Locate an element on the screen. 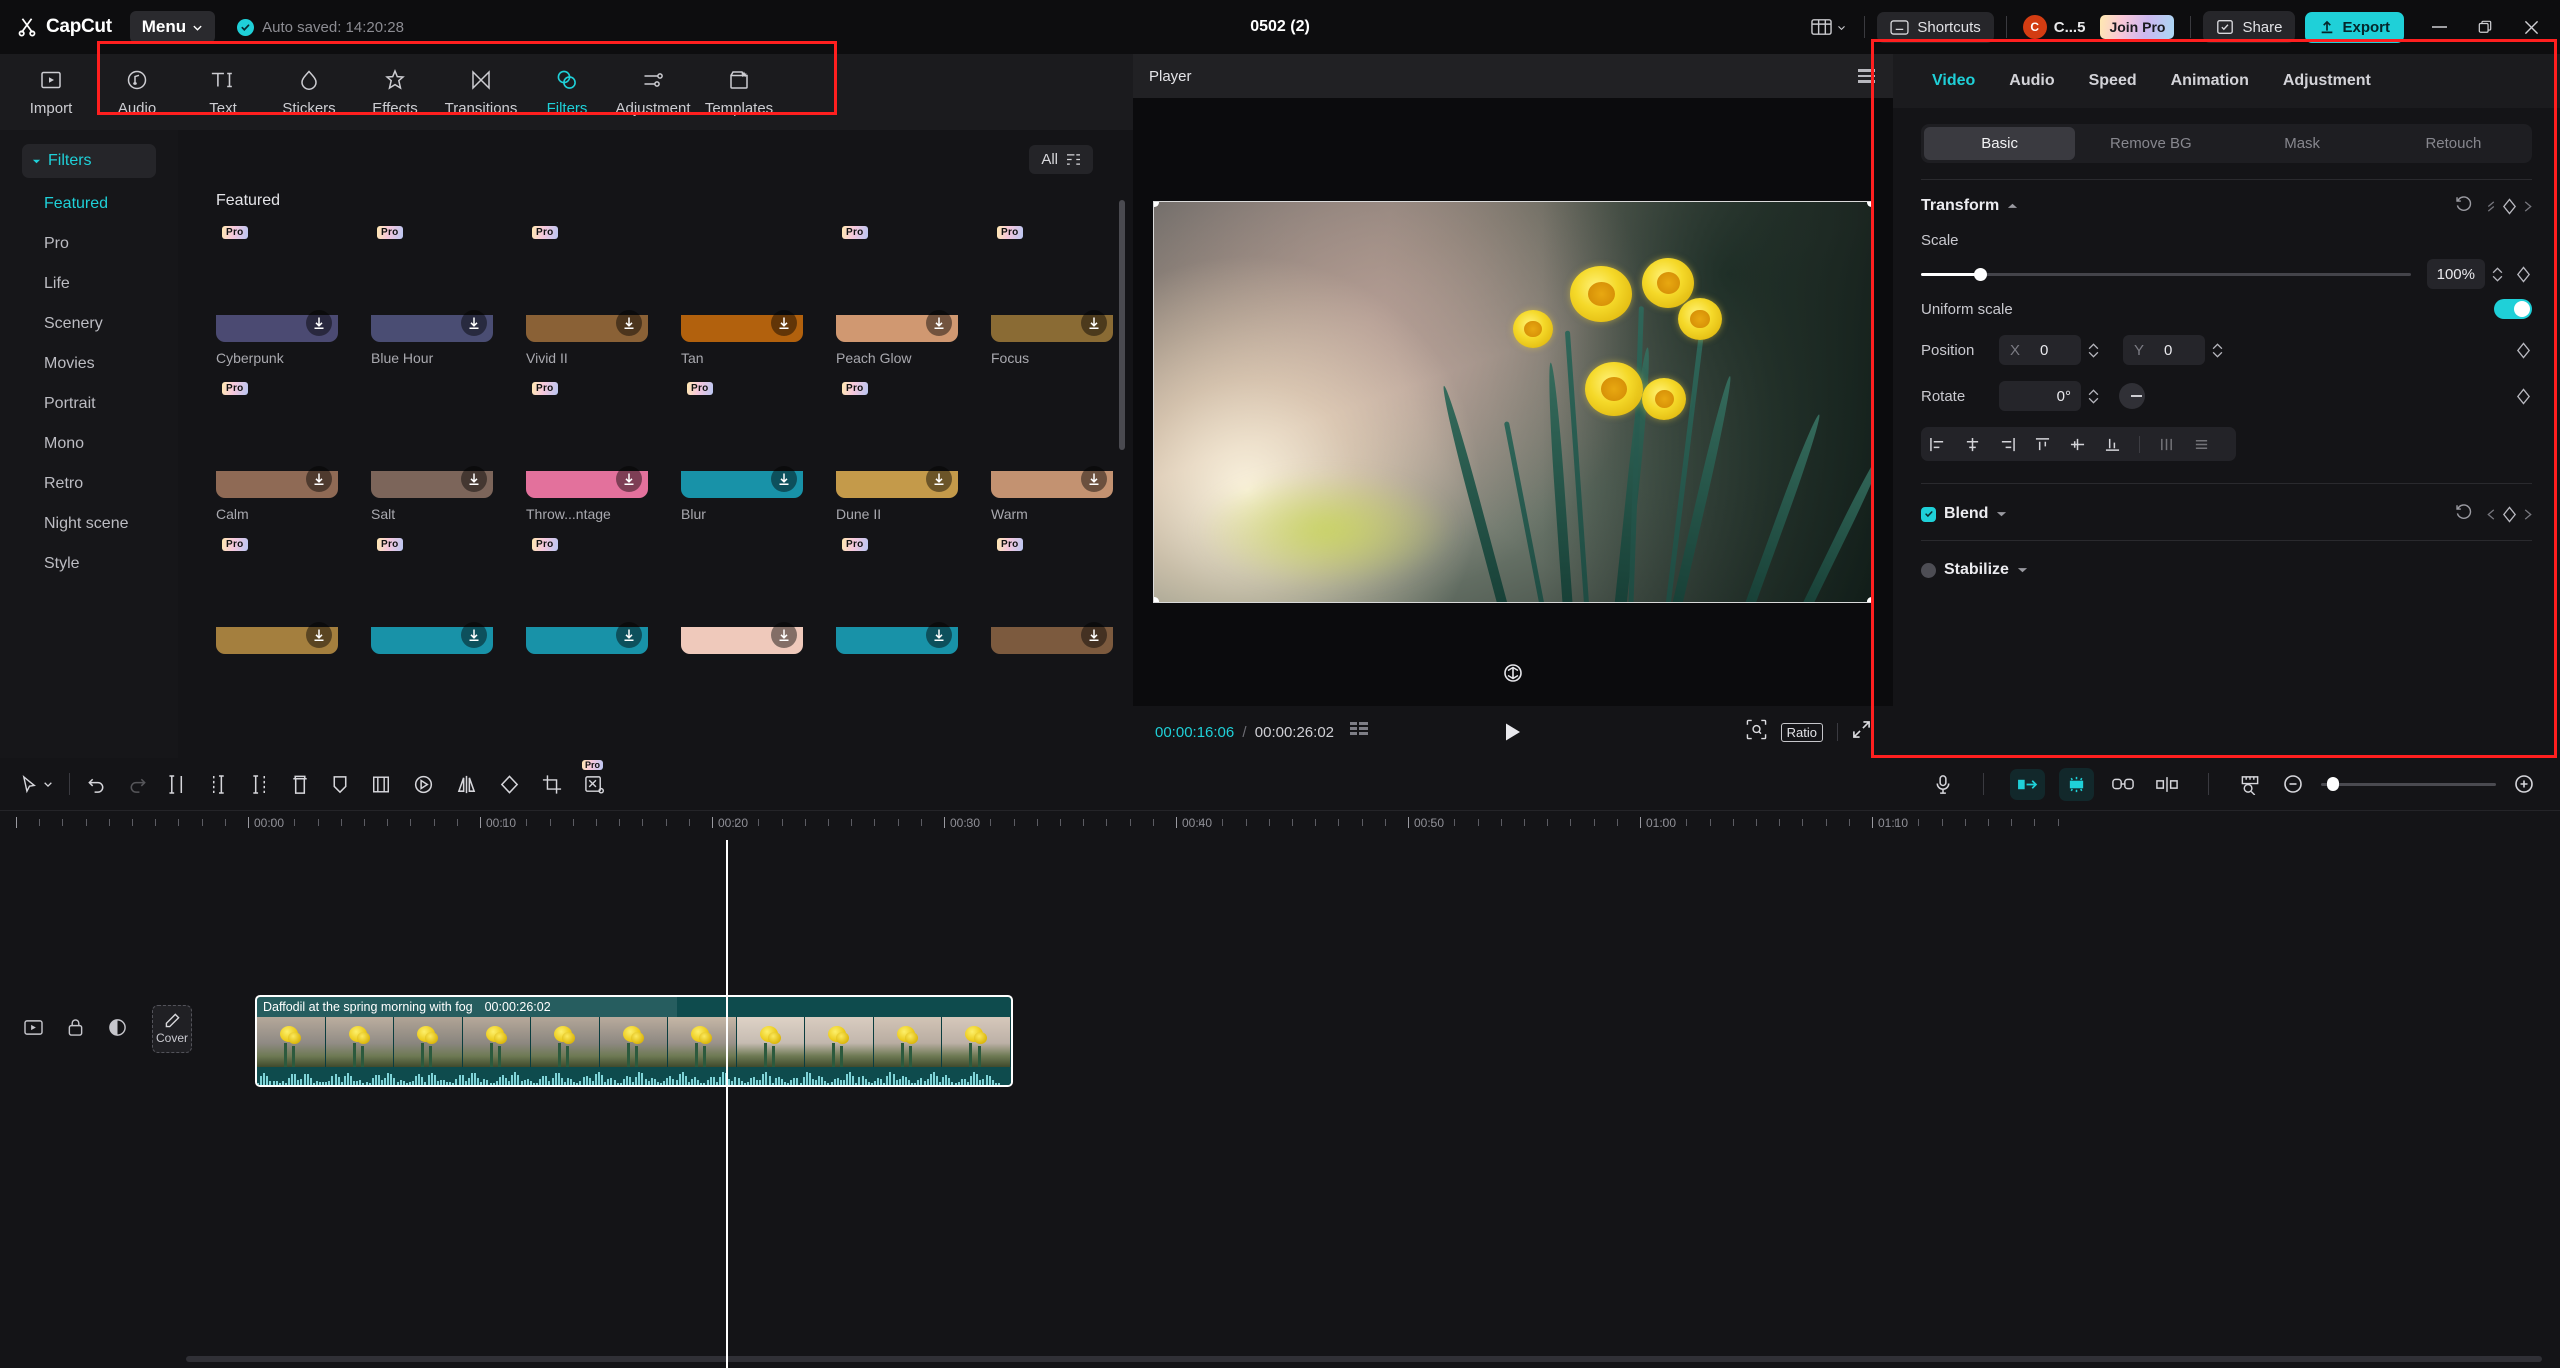  segment-basic: Basic is located at coordinates (2000, 143).